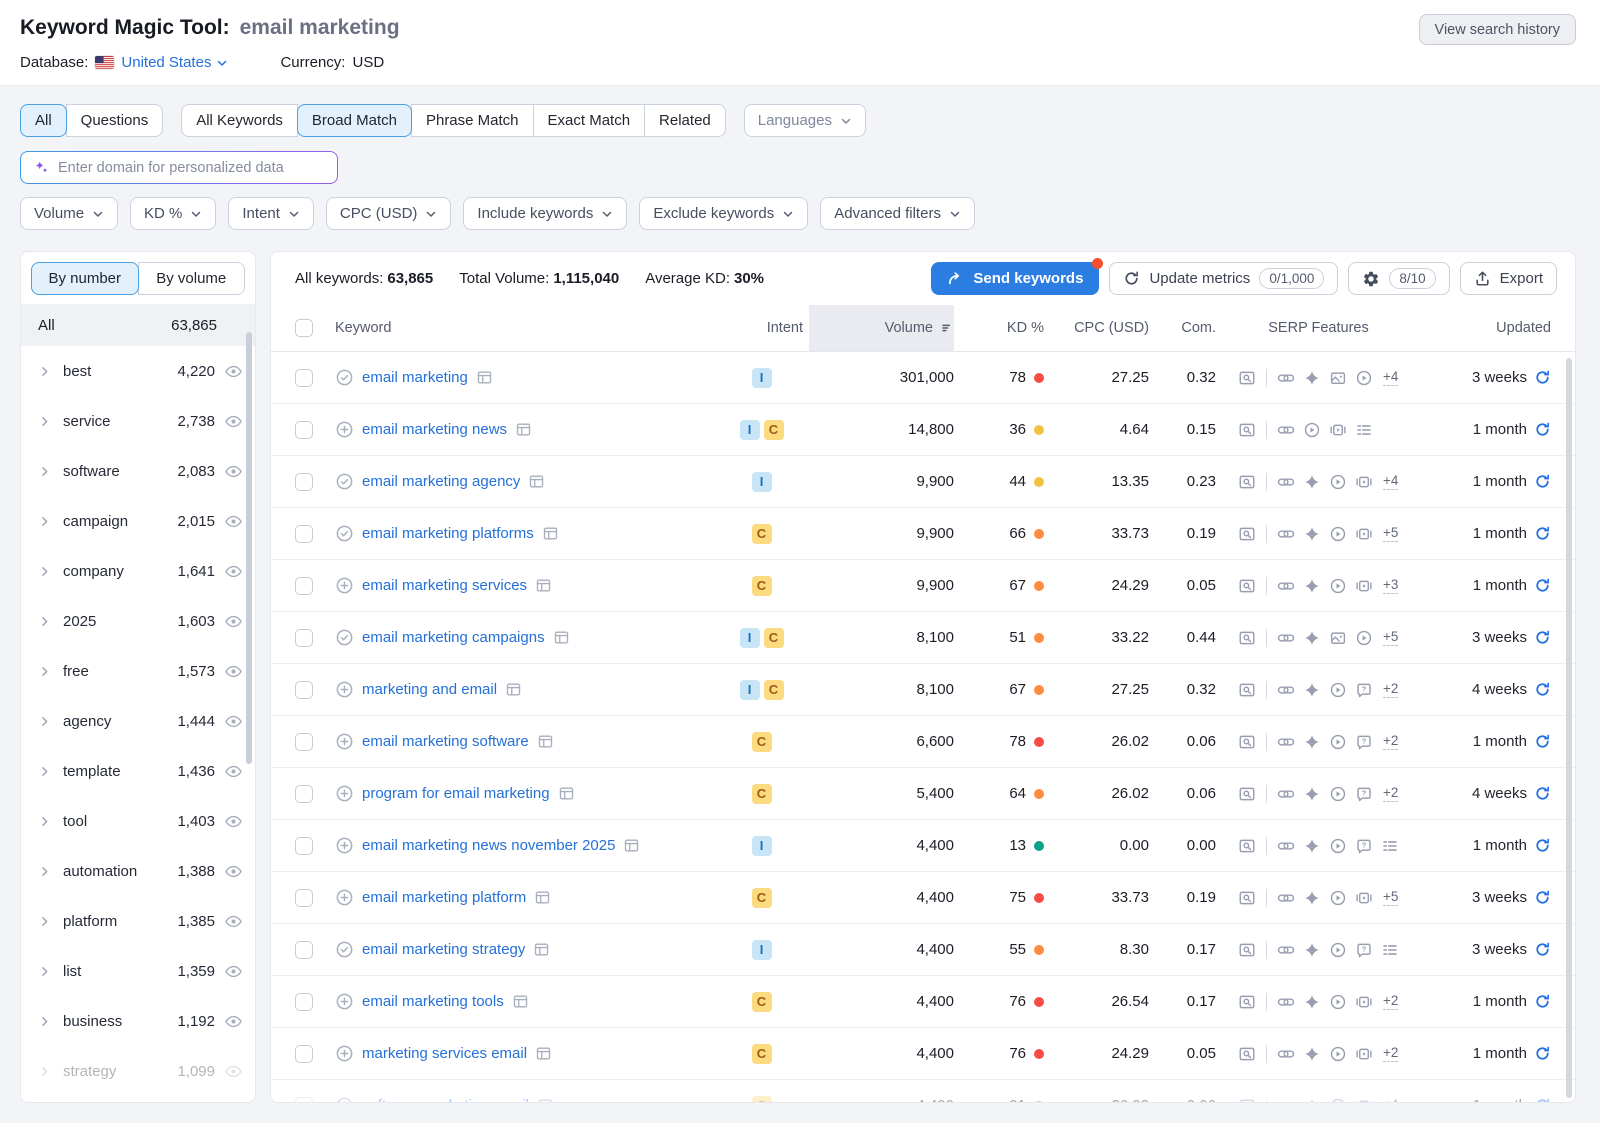  Describe the element at coordinates (138, 1021) in the screenshot. I see `sidebar-item-business: business 1,192` at that location.